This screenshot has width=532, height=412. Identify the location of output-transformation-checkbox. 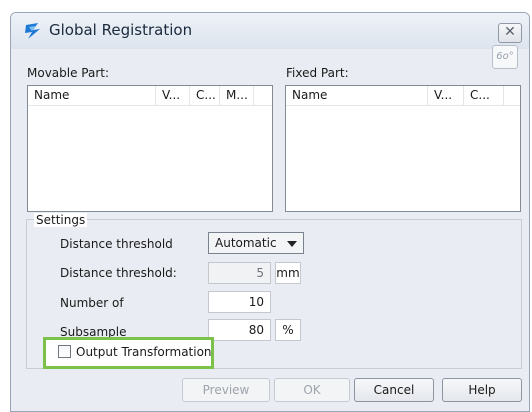
(64, 351).